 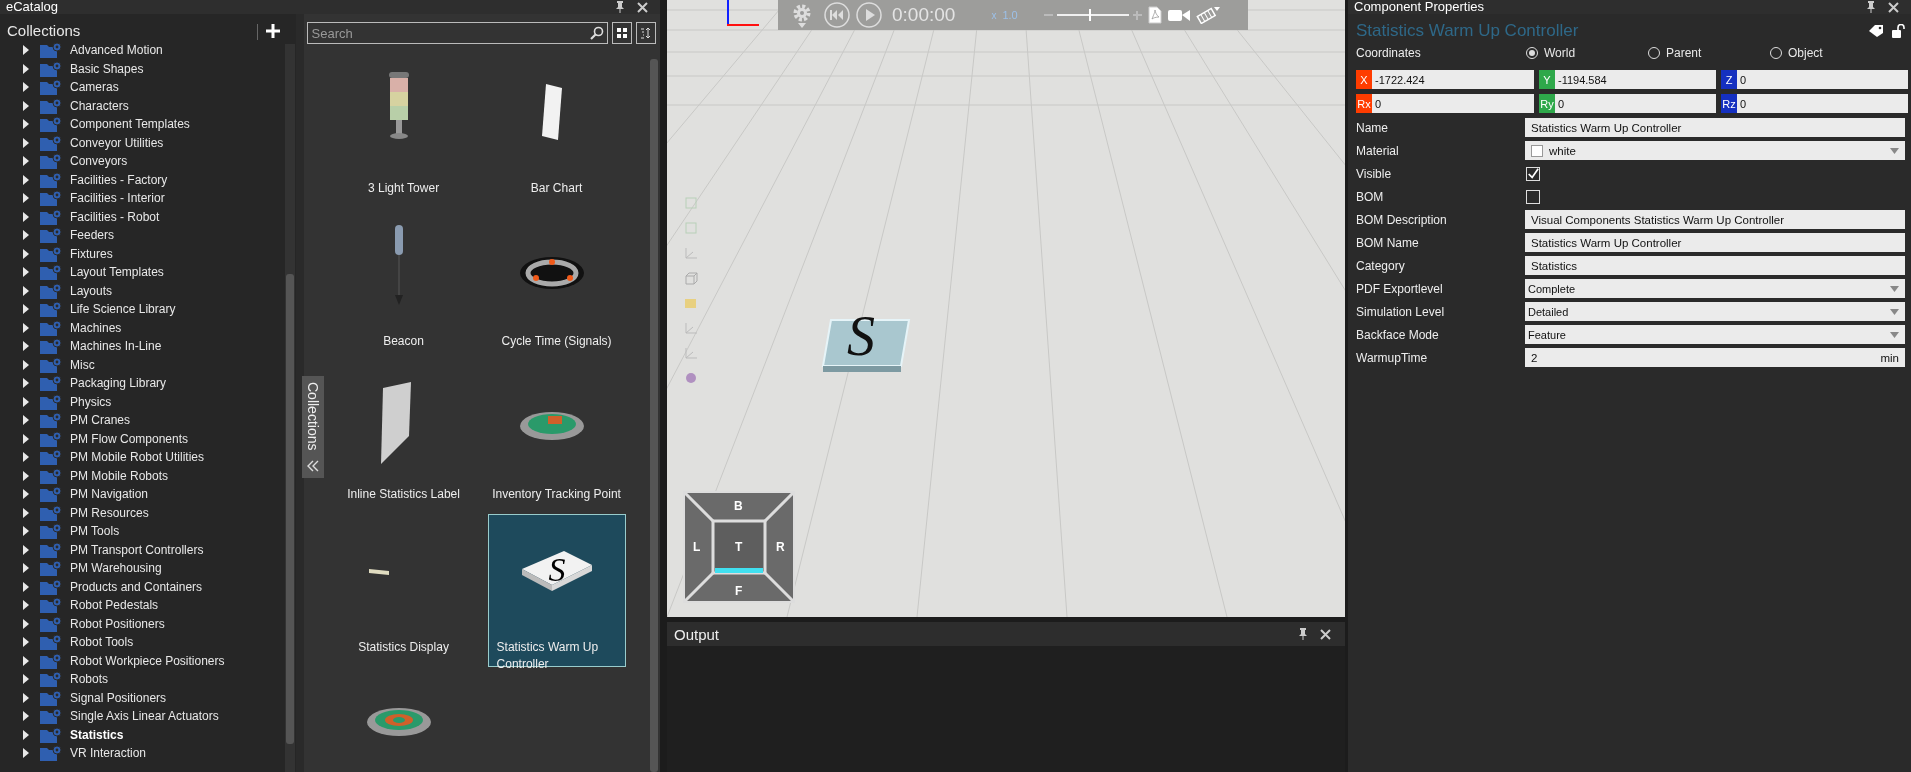 I want to click on cube-face-label: F, so click(x=739, y=591).